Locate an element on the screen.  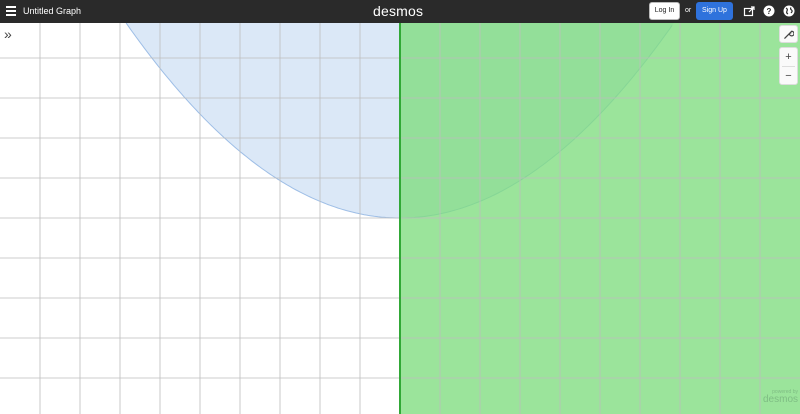
login-button: Log In is located at coordinates (664, 11).